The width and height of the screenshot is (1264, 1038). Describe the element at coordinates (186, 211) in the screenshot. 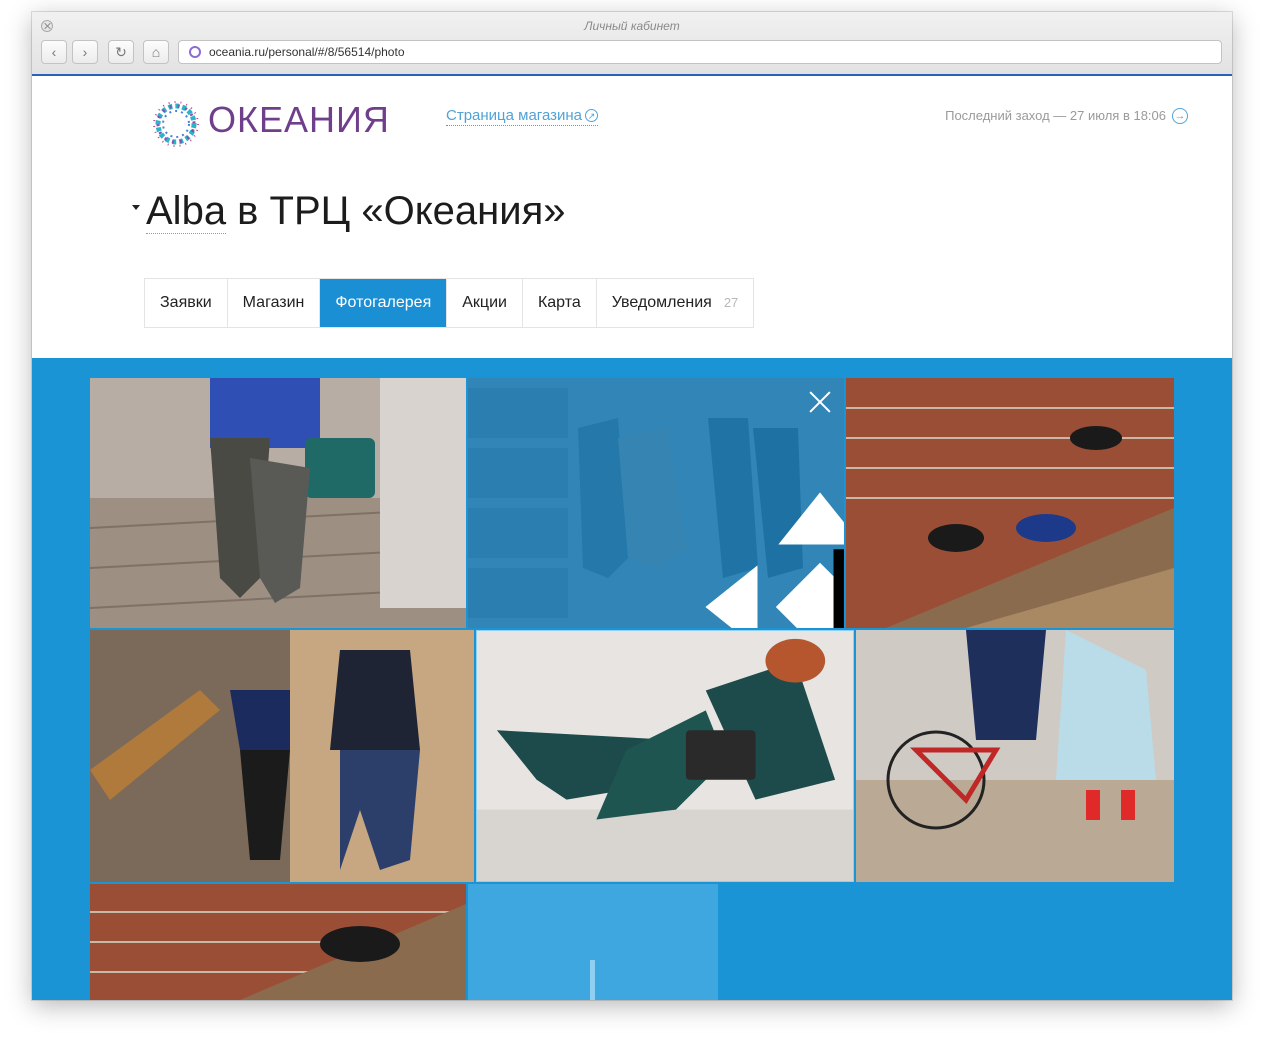

I see `store-selector: Alba` at that location.